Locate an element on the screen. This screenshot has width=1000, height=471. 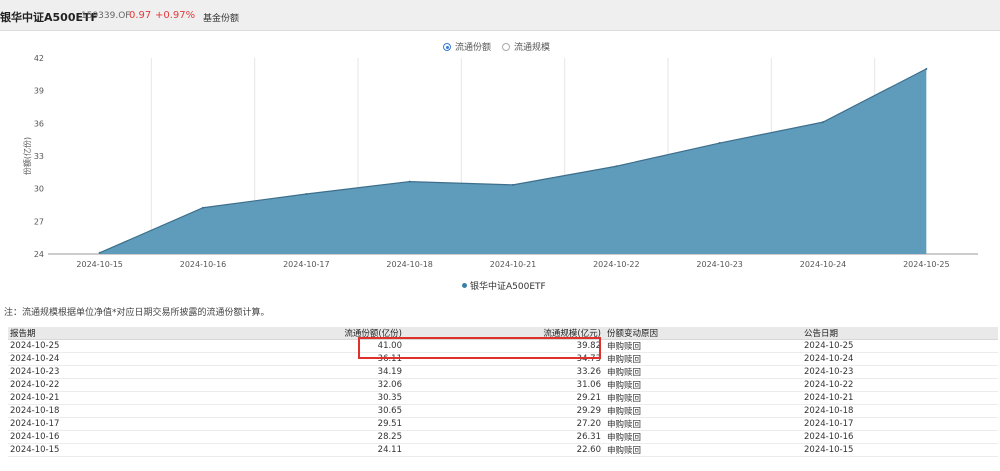
cell-scale: 29.21 is located at coordinates (505, 398).